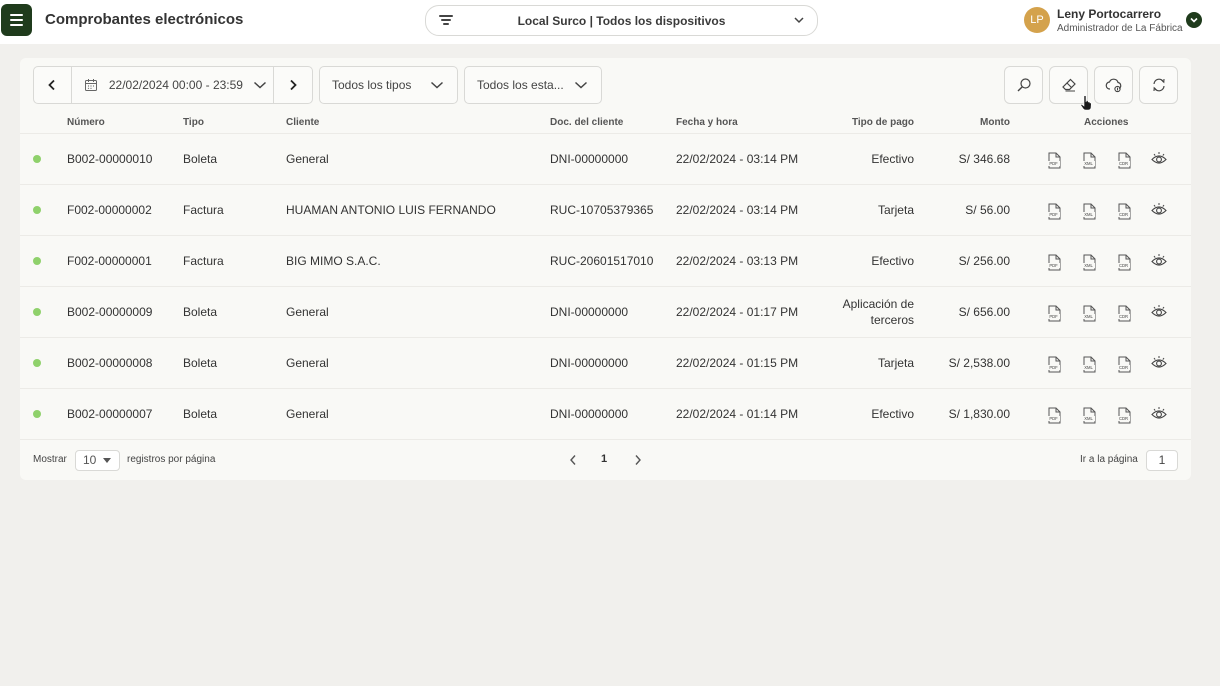 Image resolution: width=1220 pixels, height=686 pixels. Describe the element at coordinates (1037, 20) in the screenshot. I see `avatar: LP` at that location.